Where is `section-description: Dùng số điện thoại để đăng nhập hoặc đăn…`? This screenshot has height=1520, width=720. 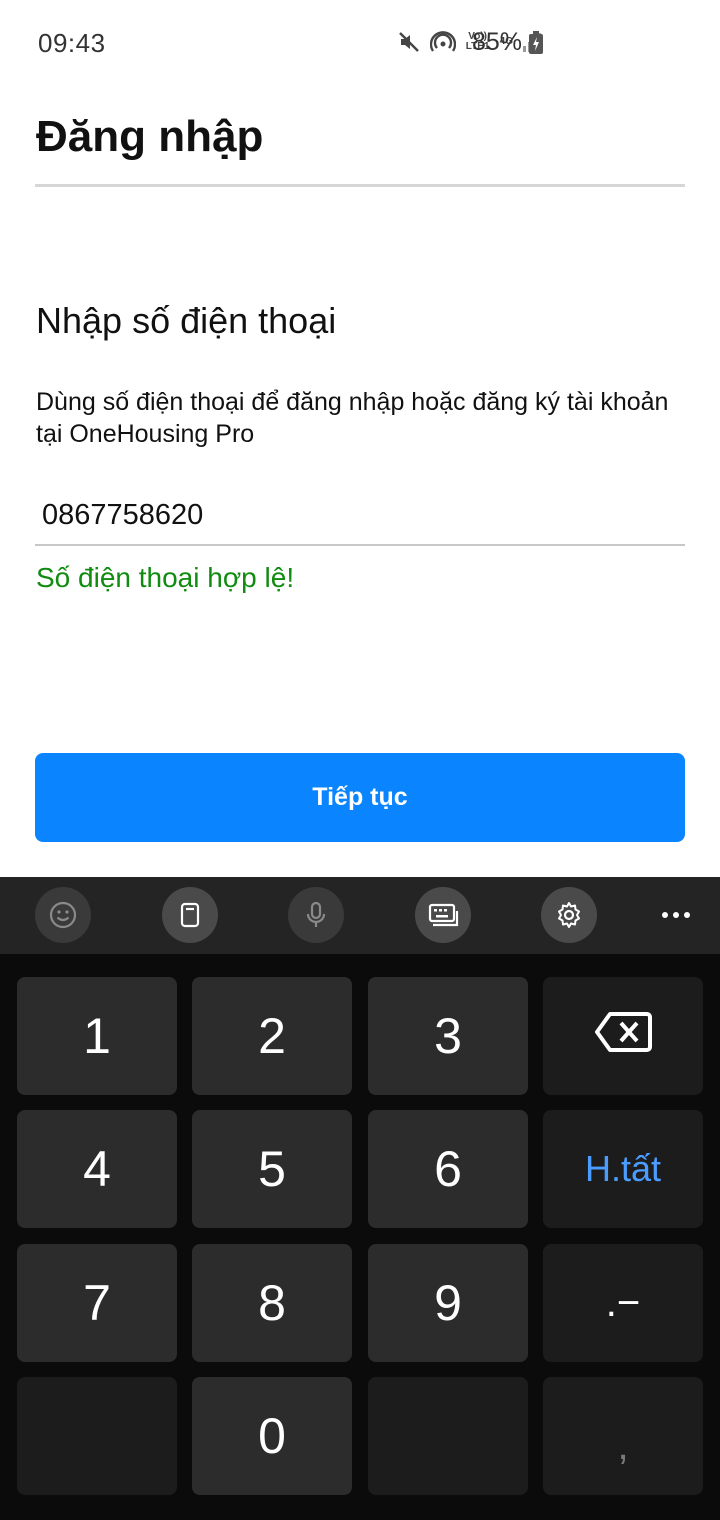 section-description: Dùng số điện thoại để đăng nhập hoặc đăn… is located at coordinates (352, 418).